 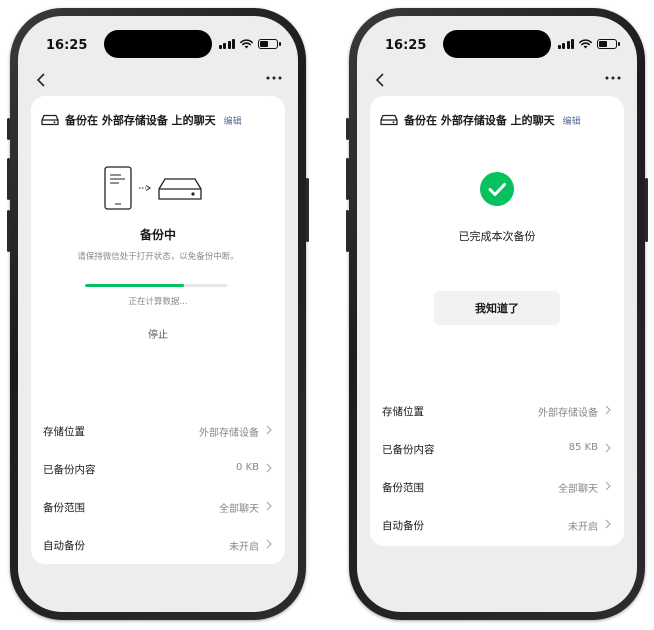 What do you see at coordinates (497, 308) in the screenshot?
I see `got-it-button: 我知道了` at bounding box center [497, 308].